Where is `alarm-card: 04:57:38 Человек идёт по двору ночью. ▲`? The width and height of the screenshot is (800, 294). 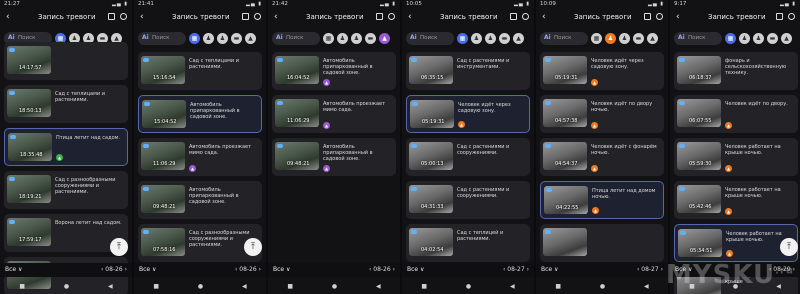 alarm-card: 04:57:38 Человек идёт по двору ночью. ▲ is located at coordinates (602, 114).